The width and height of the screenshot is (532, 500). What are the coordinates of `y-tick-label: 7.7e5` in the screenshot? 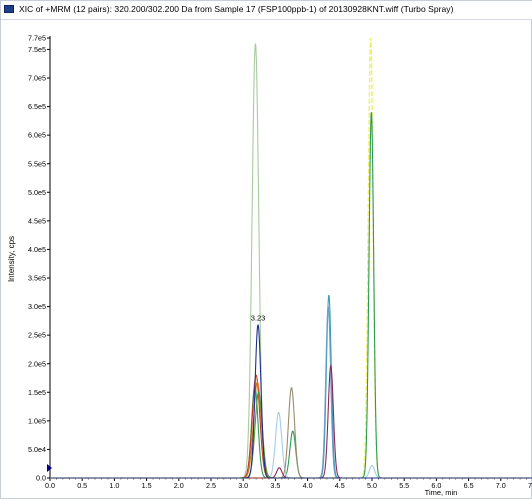 It's located at (37, 38).